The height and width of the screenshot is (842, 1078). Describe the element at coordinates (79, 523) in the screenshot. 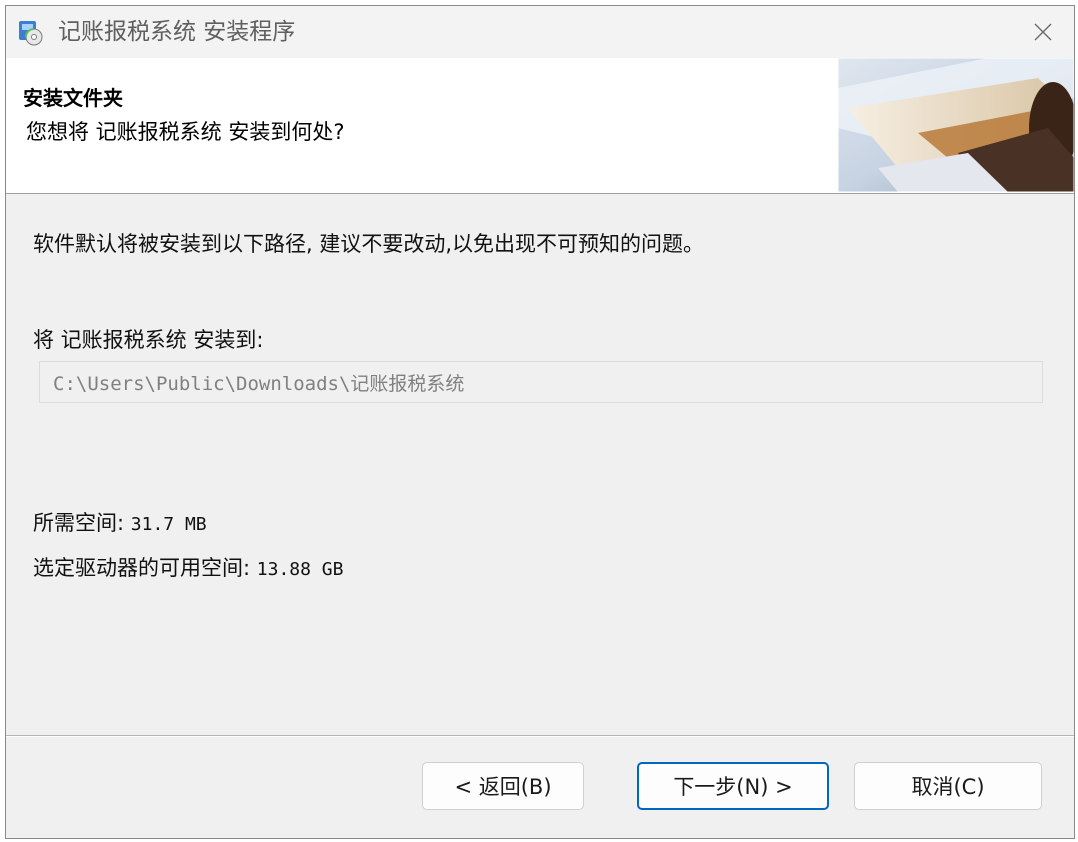

I see `required-space-label: 所需空间:` at that location.